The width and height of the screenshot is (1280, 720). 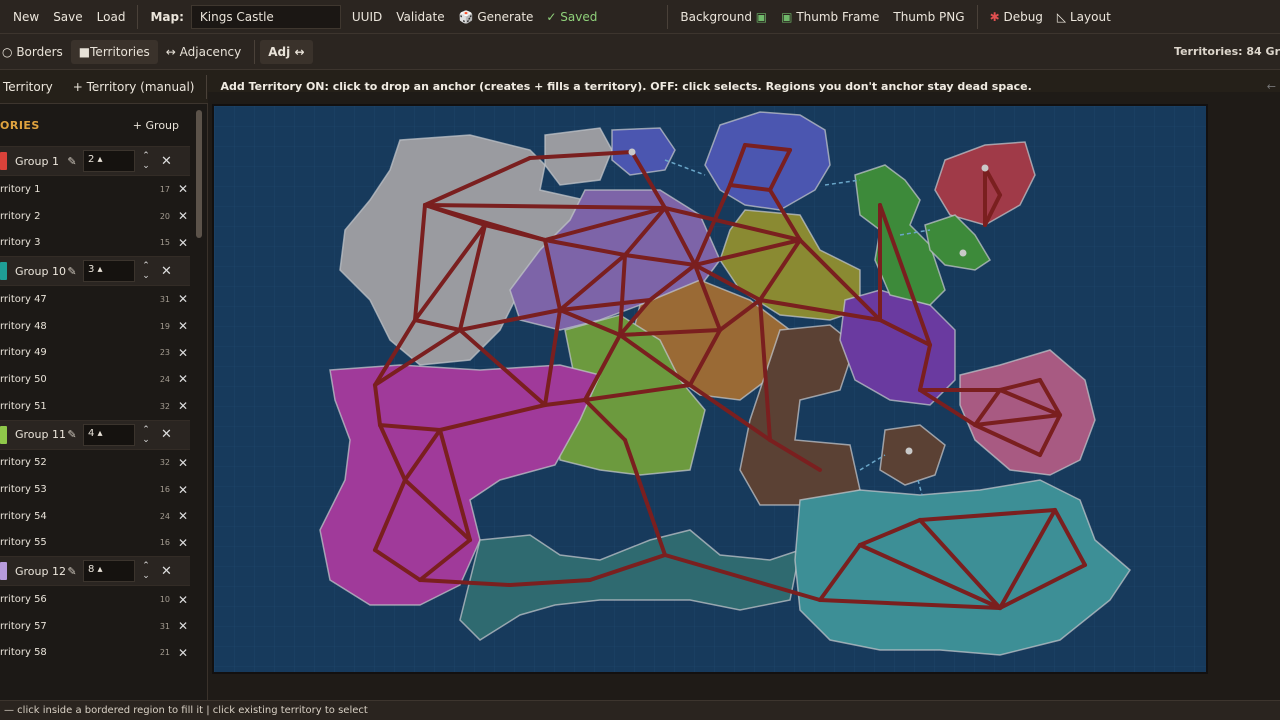 What do you see at coordinates (299, 51) in the screenshot?
I see `arrows-icon: ↔` at bounding box center [299, 51].